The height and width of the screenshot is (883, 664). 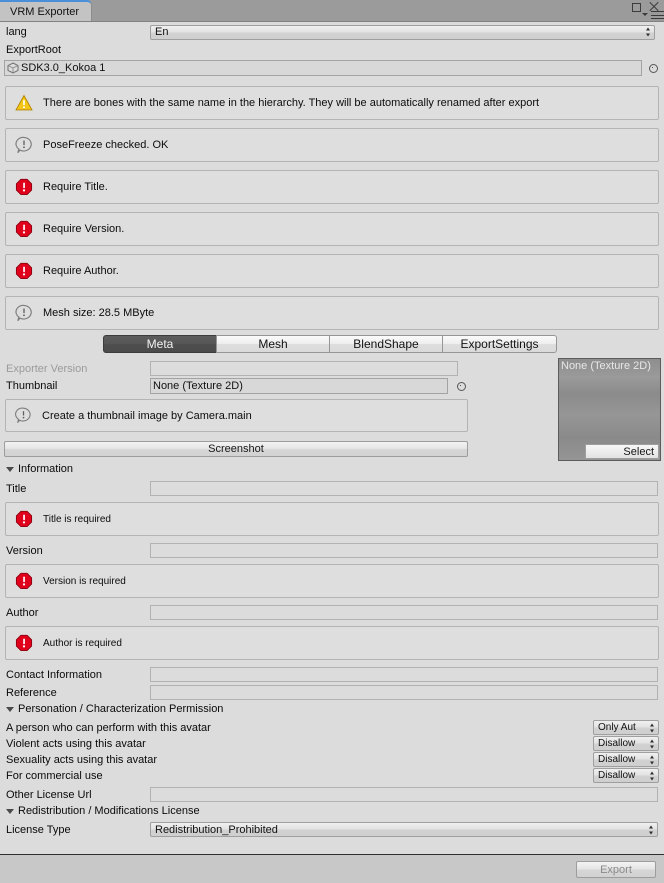 I want to click on exporter-version-row: Exporter Version, so click(x=240, y=368).